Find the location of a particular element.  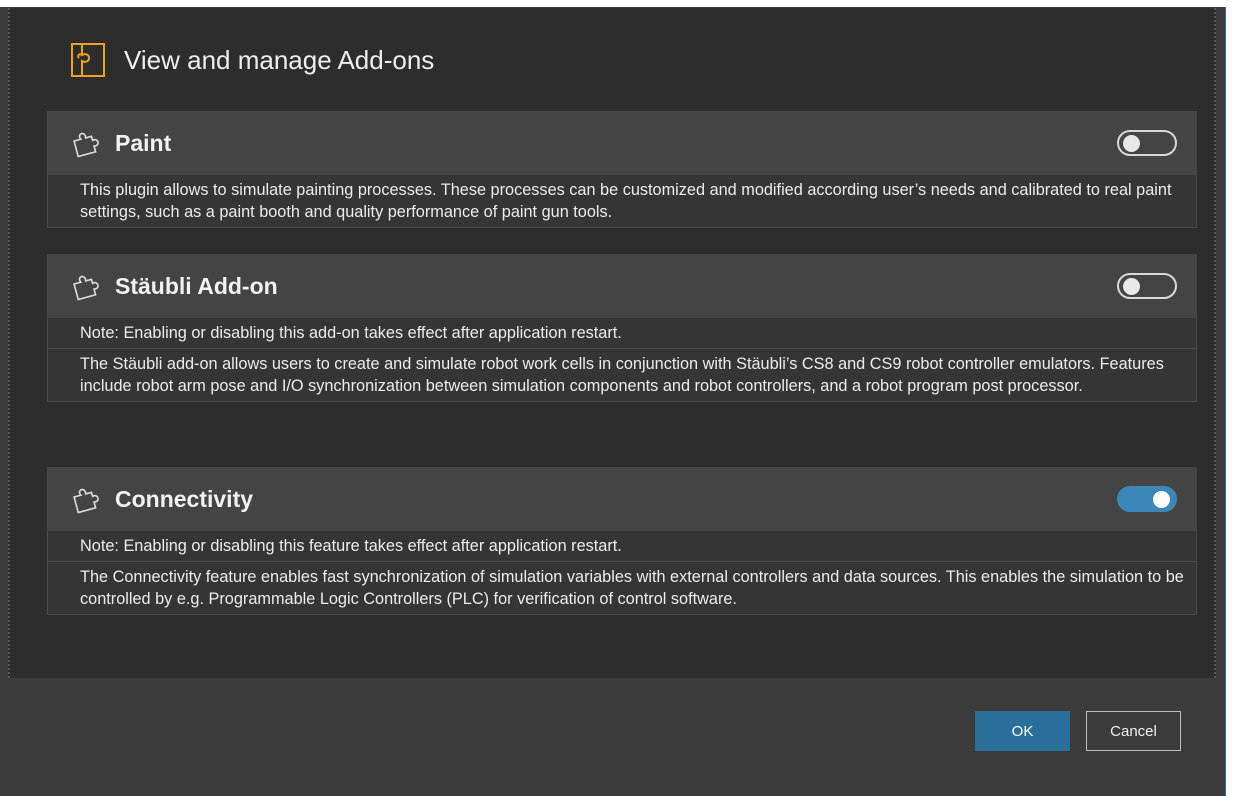

cancel-button: Cancel is located at coordinates (1133, 731).